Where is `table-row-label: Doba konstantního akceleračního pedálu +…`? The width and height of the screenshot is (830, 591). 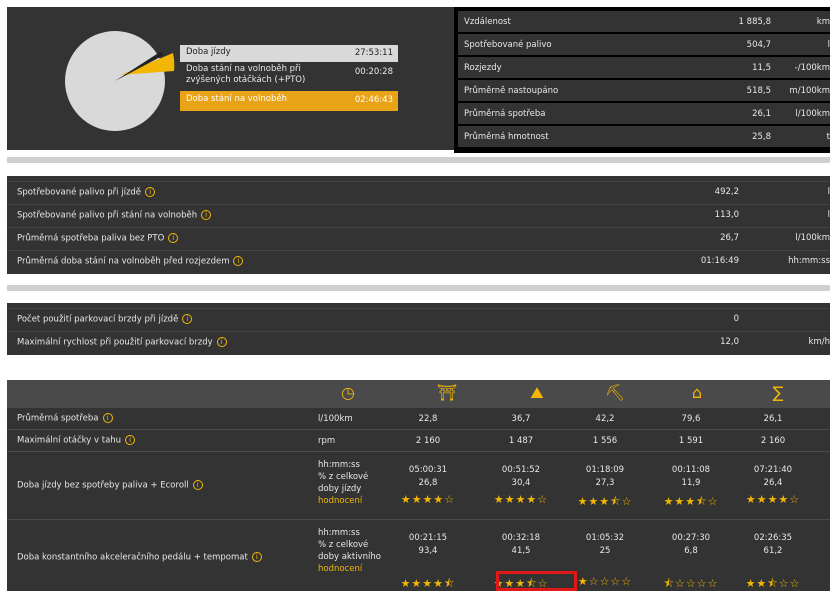
table-row-label: Doba konstantního akceleračního pedálu +… is located at coordinates (139, 557).